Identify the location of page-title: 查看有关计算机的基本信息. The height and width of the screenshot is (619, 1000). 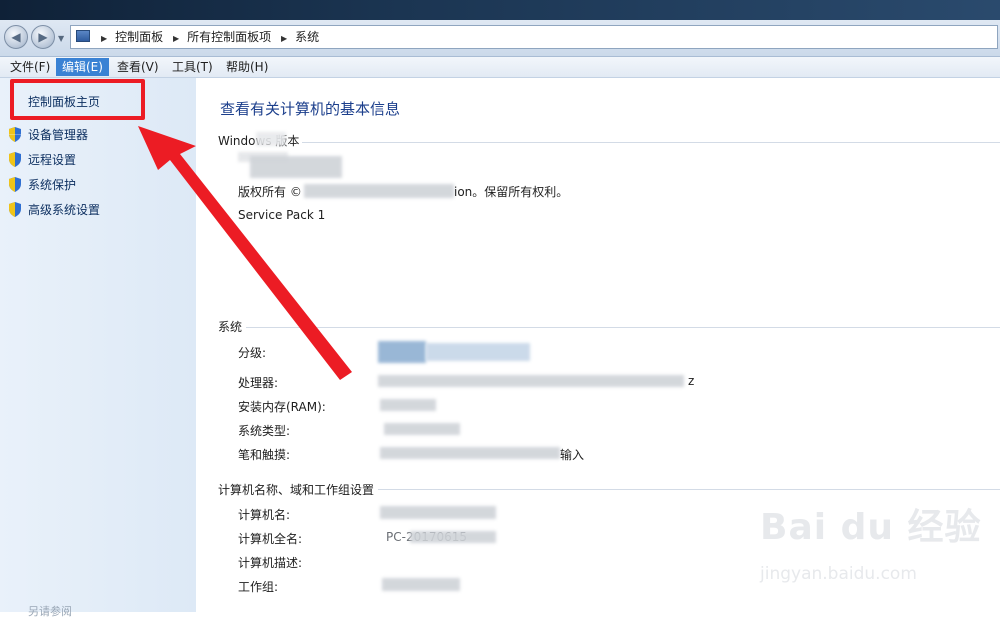
(310, 109).